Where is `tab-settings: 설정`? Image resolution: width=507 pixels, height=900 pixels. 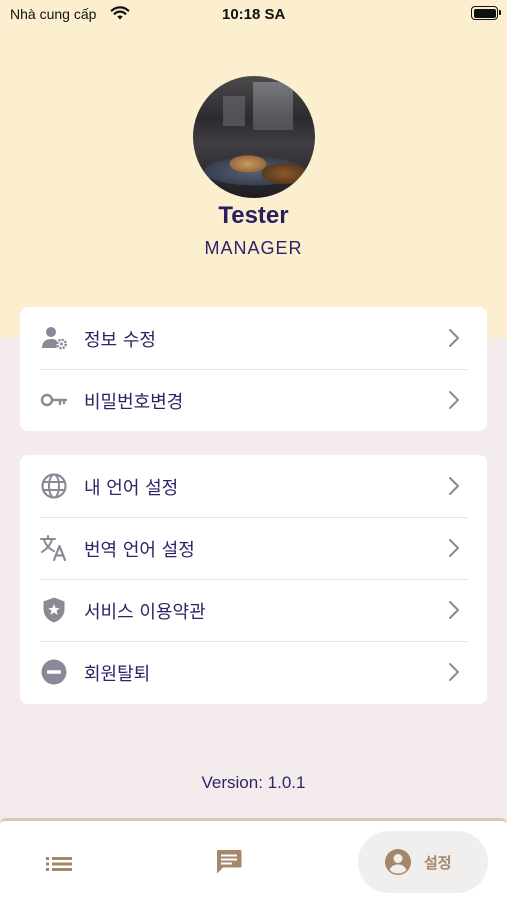 tab-settings: 설정 is located at coordinates (423, 862).